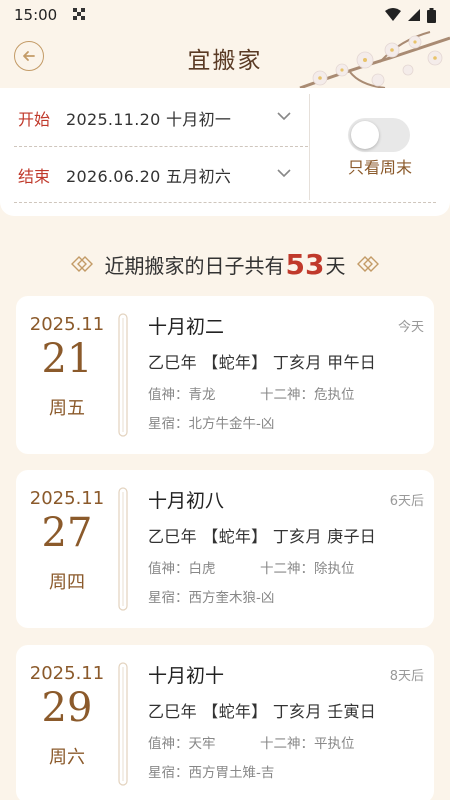 This screenshot has height=800, width=450. Describe the element at coordinates (211, 598) in the screenshot. I see `xingxiu: 星宿：西方奎木狼-凶` at that location.